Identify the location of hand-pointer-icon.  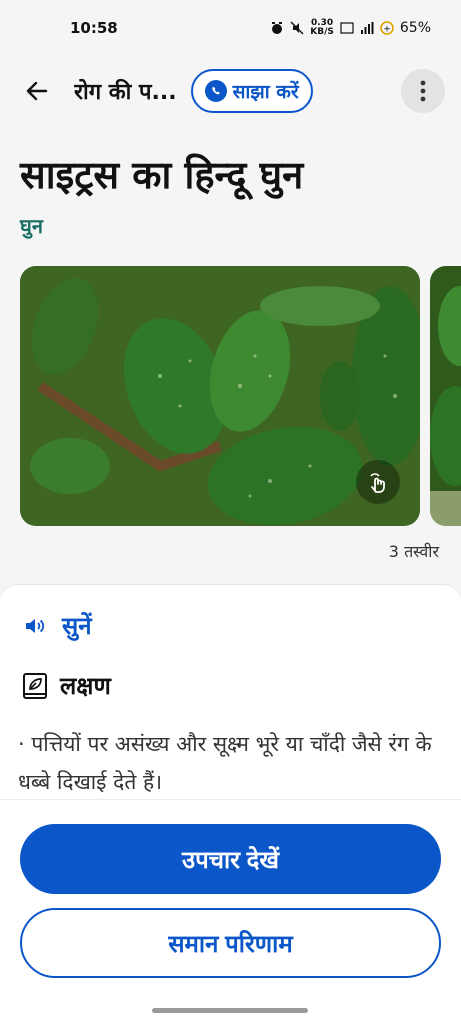
(377, 483).